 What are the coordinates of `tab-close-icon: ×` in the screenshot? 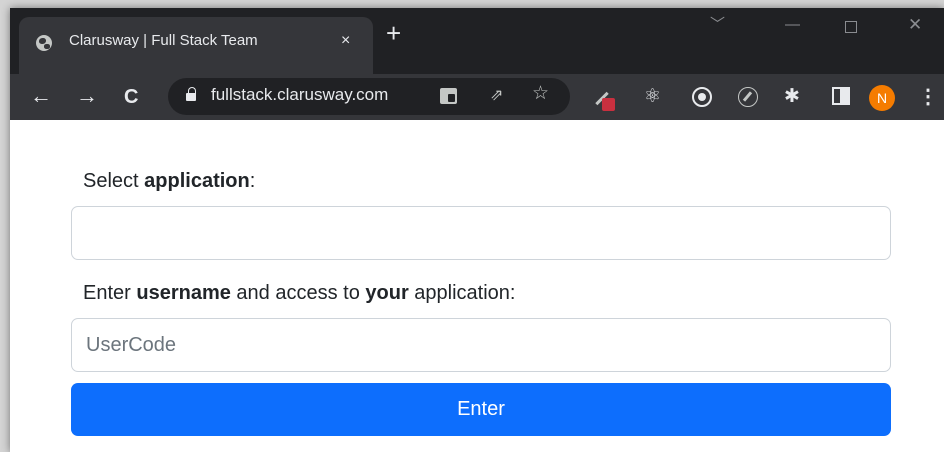 It's located at (345, 41).